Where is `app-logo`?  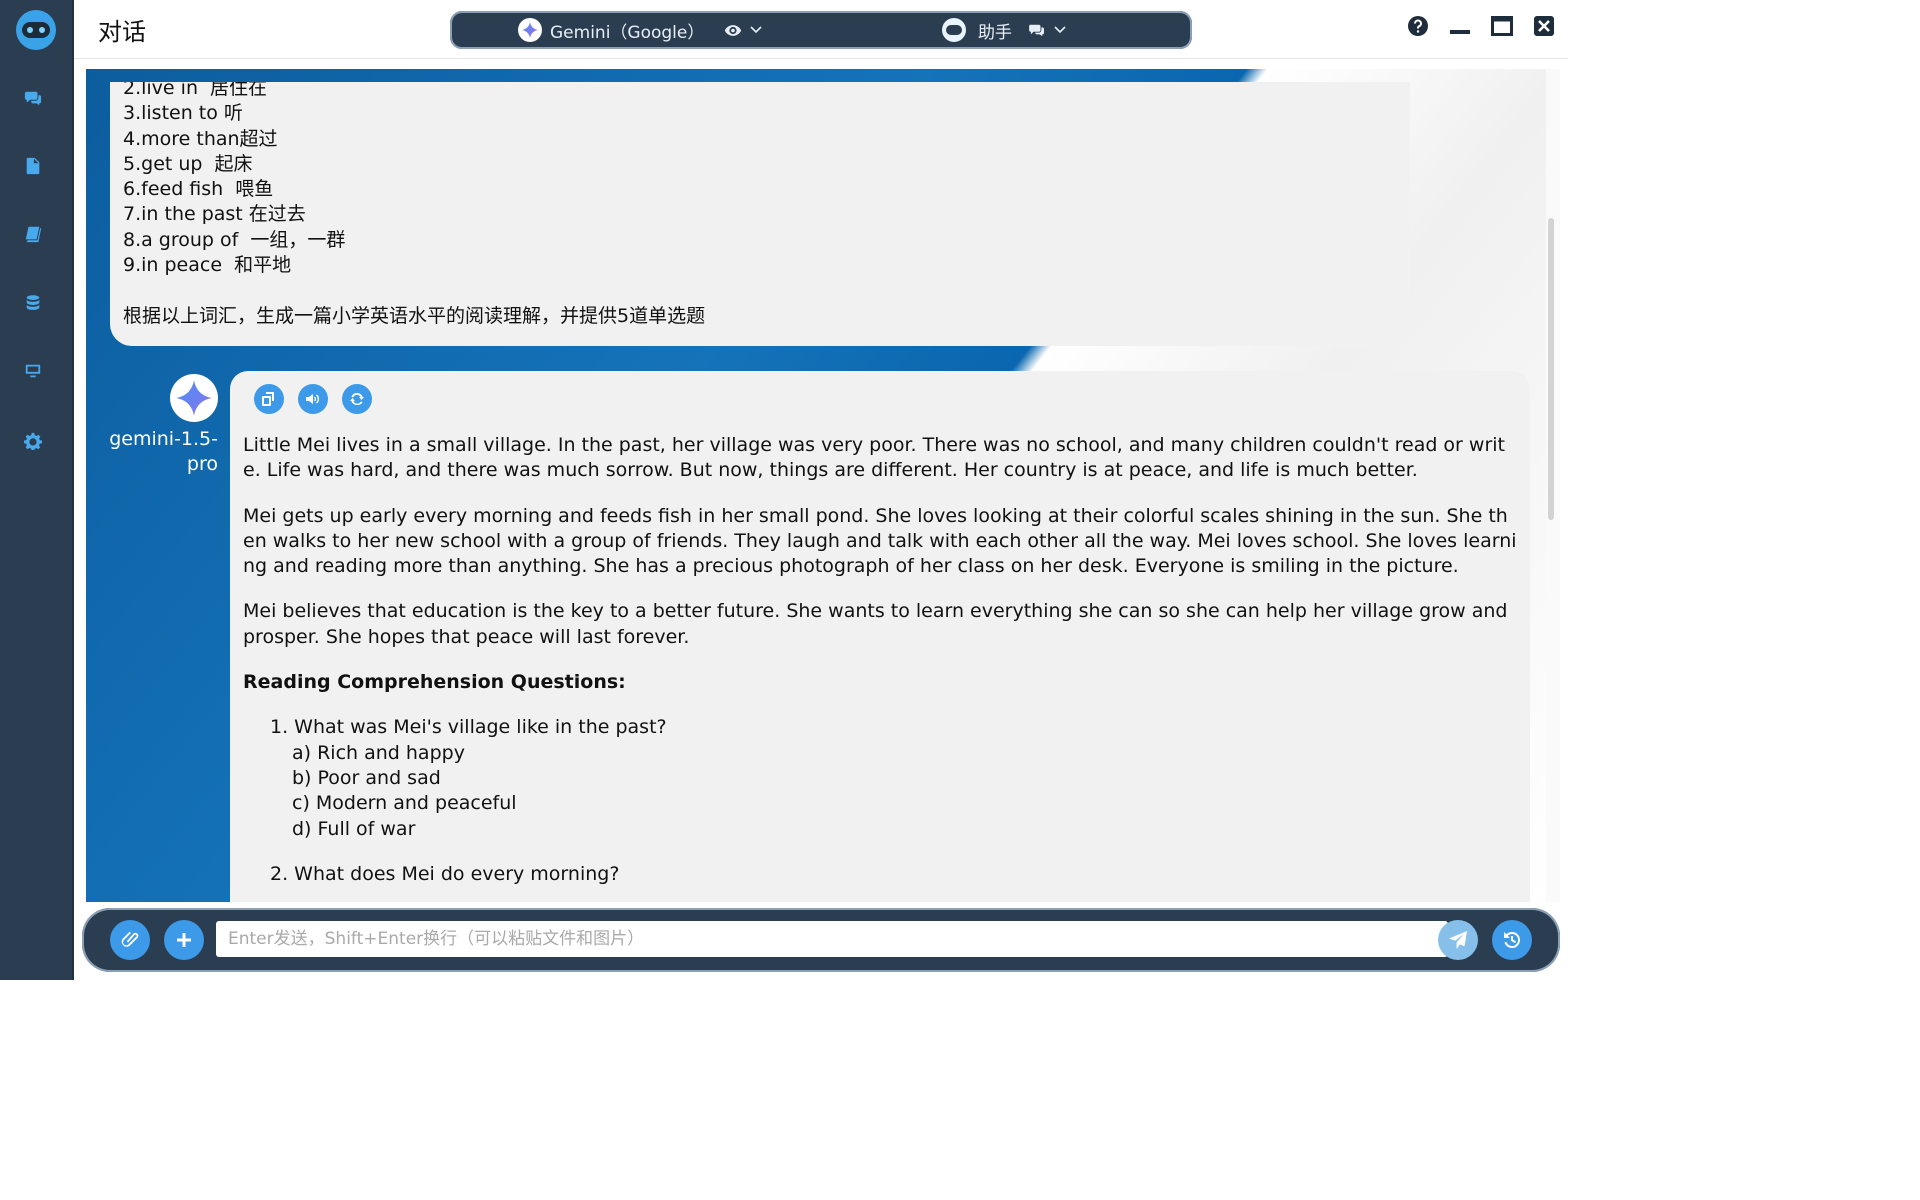
app-logo is located at coordinates (36, 30).